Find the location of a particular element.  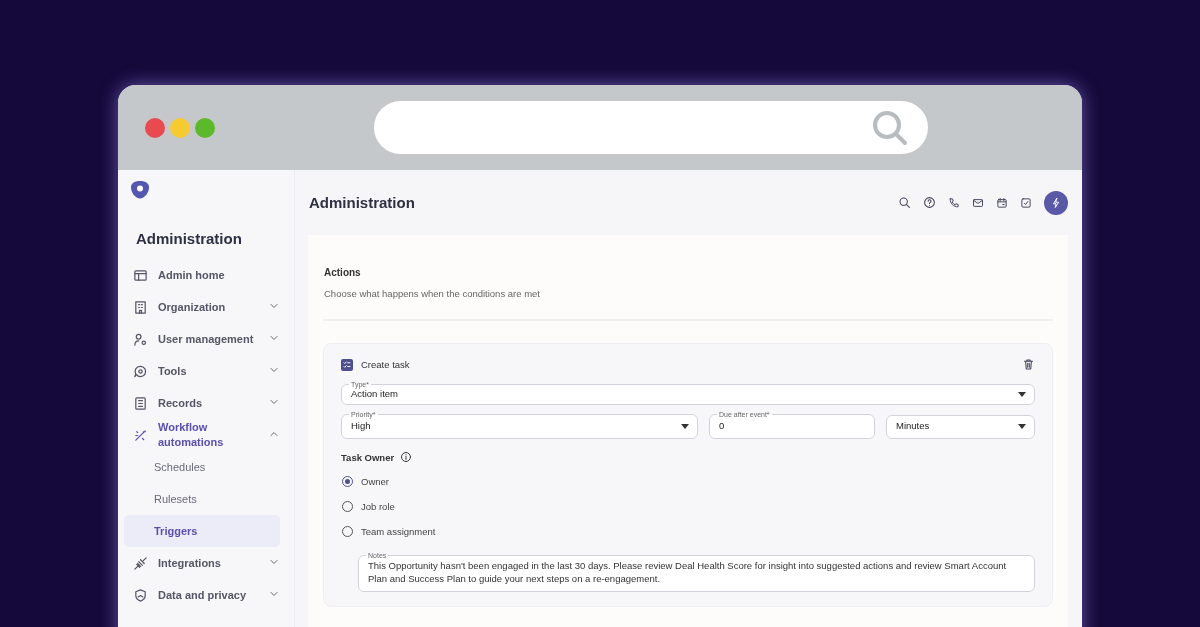

calendar-button is located at coordinates (1002, 202).